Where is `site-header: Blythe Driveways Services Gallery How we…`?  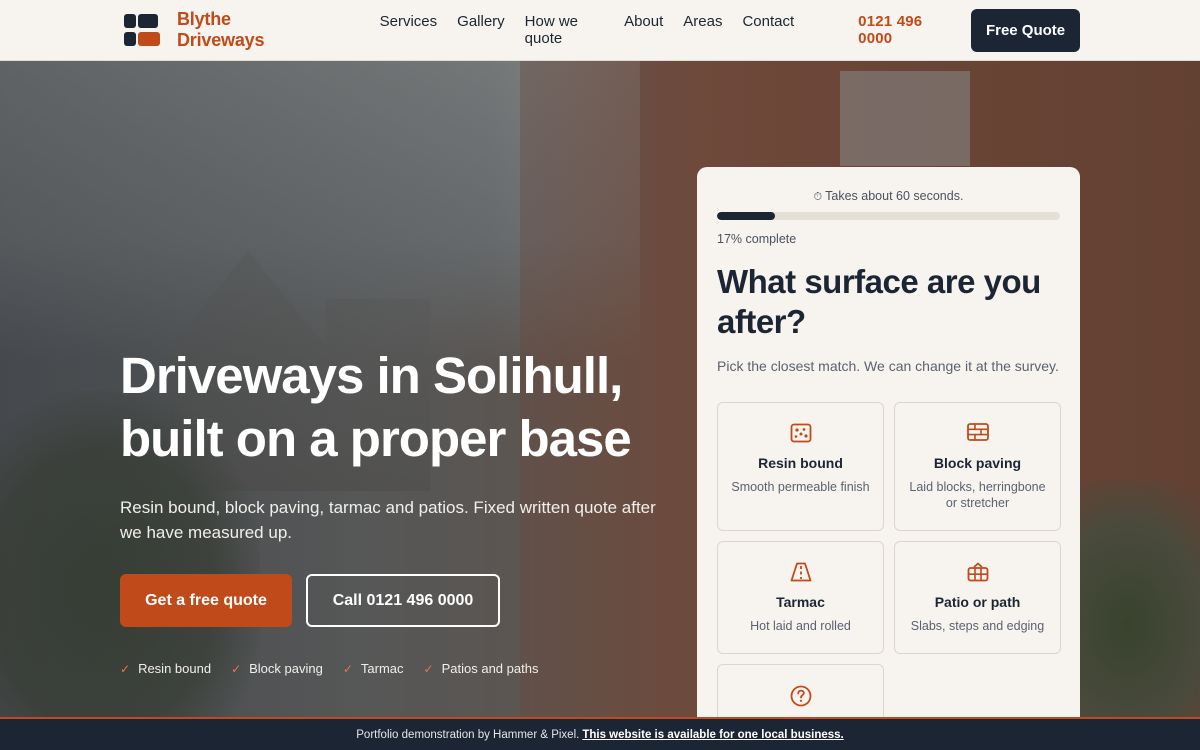
site-header: Blythe Driveways Services Gallery How we… is located at coordinates (600, 30).